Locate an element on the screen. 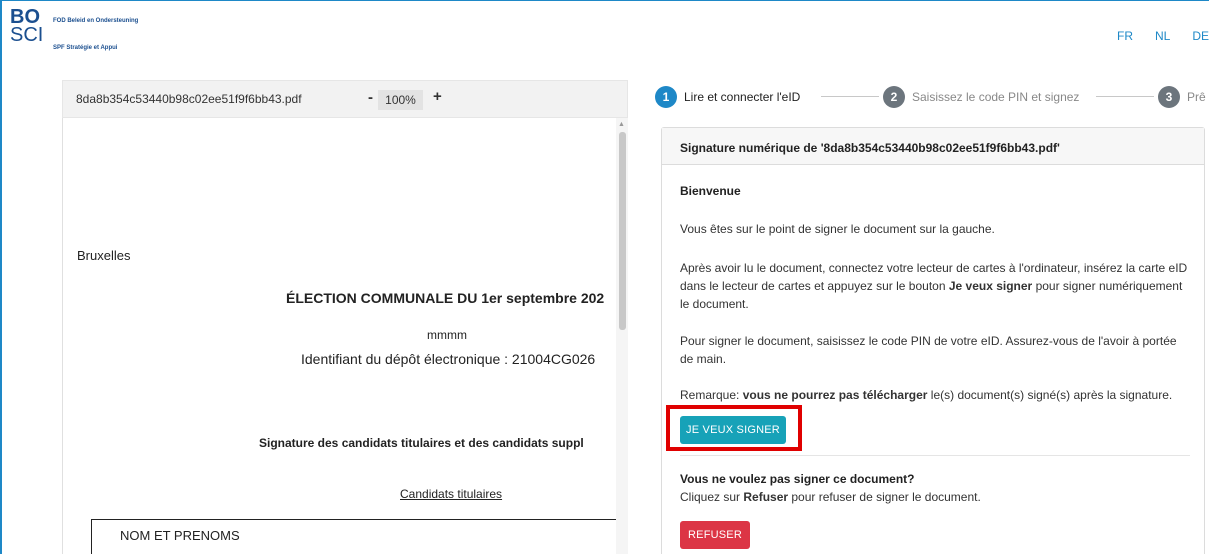  remark-bold: vous ne pourrez pas télécharger is located at coordinates (835, 395).